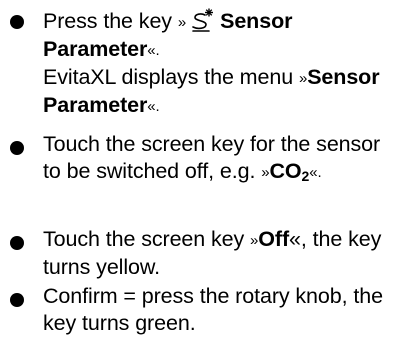  I want to click on step-1-line-3-text: EvitaXL displays the menu, so click(171, 77).